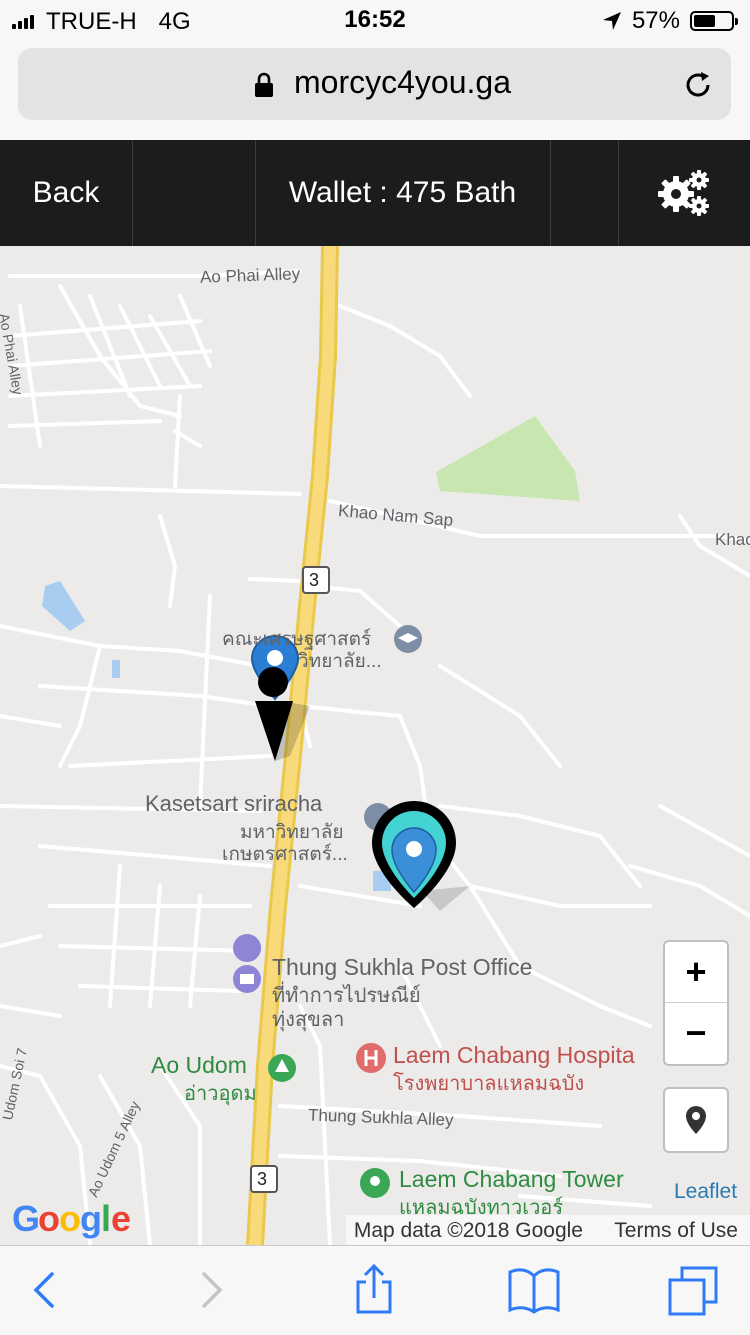 Image resolution: width=750 pixels, height=1335 pixels. Describe the element at coordinates (489, 1084) in the screenshot. I see `poi-label: โรงพยาบาลแหลมฉบัง` at that location.